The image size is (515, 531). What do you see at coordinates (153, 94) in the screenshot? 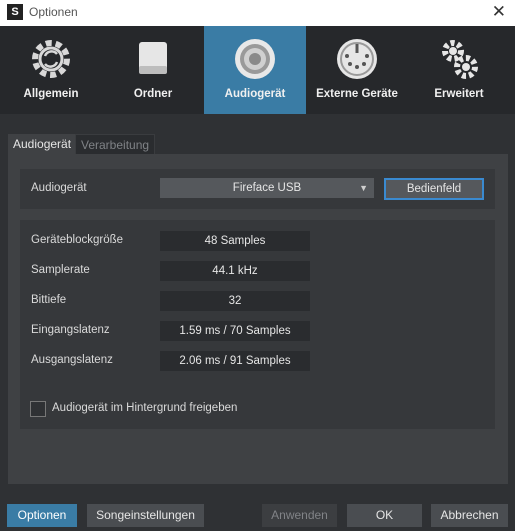
I see `toolbar-label: Ordner` at bounding box center [153, 94].